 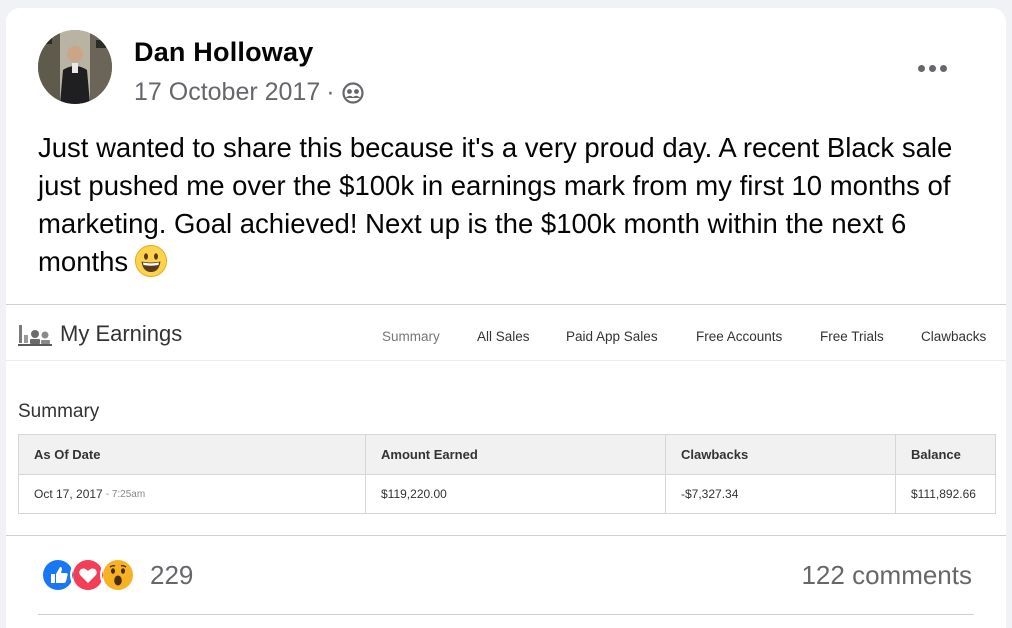 I want to click on avatar, so click(x=75, y=67).